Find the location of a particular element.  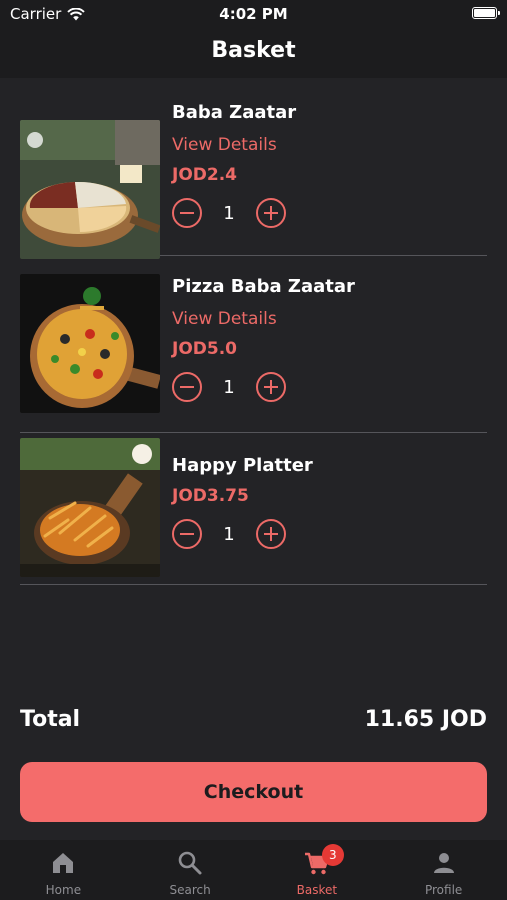

platter-image is located at coordinates (90, 507).